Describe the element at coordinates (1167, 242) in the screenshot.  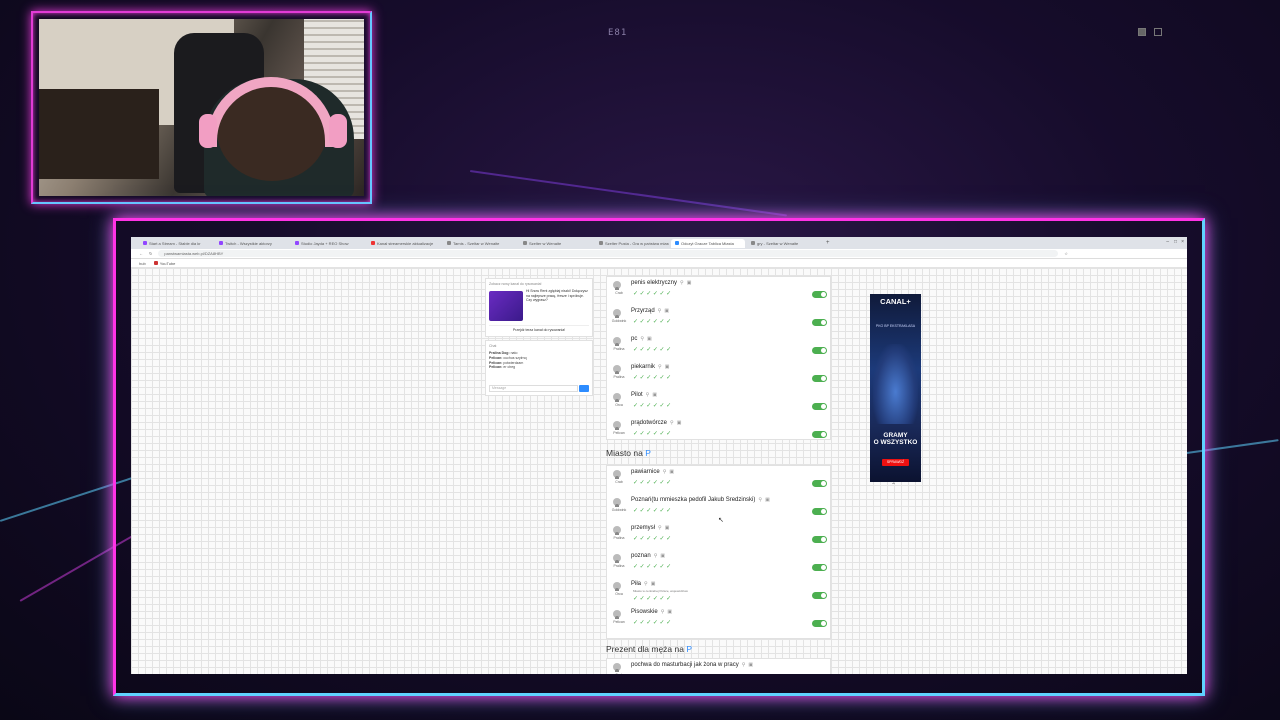
I see `minimize-icon: –` at that location.